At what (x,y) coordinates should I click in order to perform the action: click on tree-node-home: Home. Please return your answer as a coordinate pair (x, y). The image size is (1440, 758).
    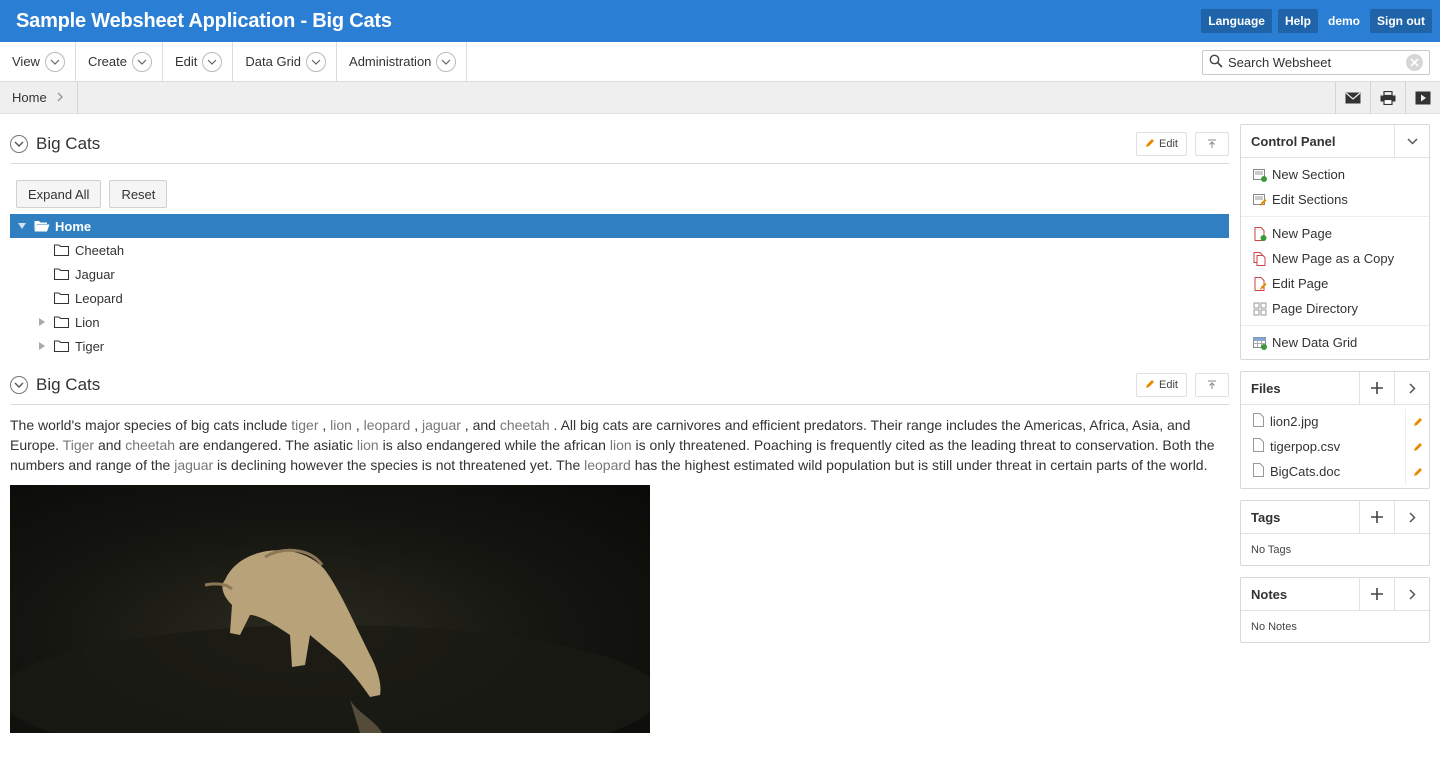
    Looking at the image, I should click on (619, 226).